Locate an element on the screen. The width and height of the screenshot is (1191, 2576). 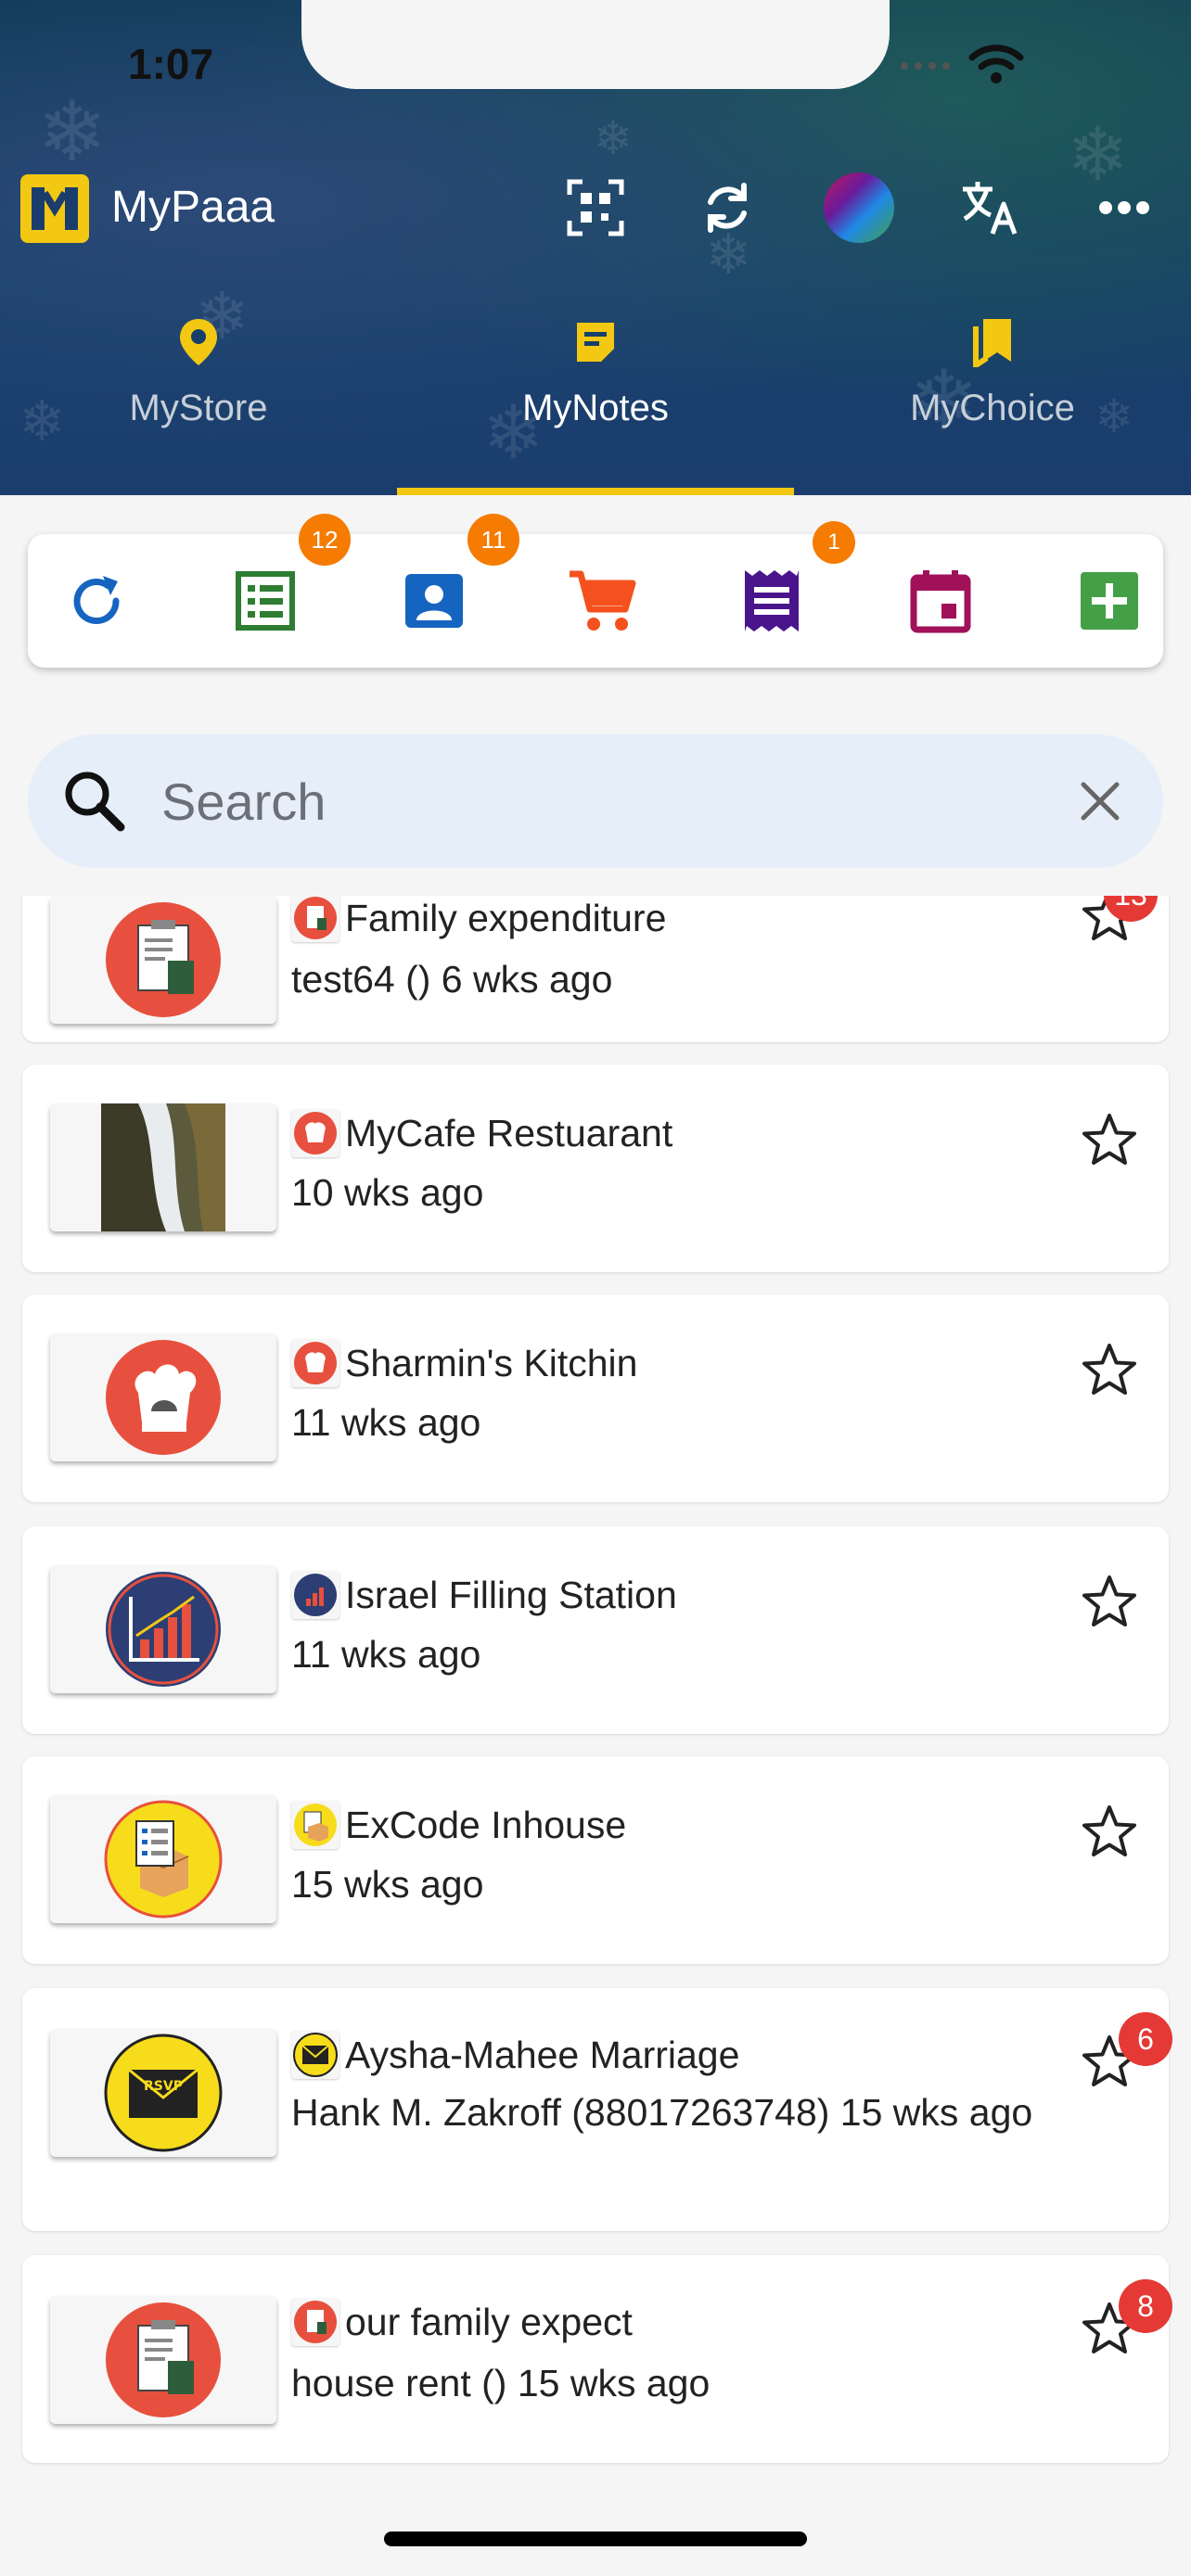
tab-mynotes-label: MyNotes is located at coordinates (595, 408).